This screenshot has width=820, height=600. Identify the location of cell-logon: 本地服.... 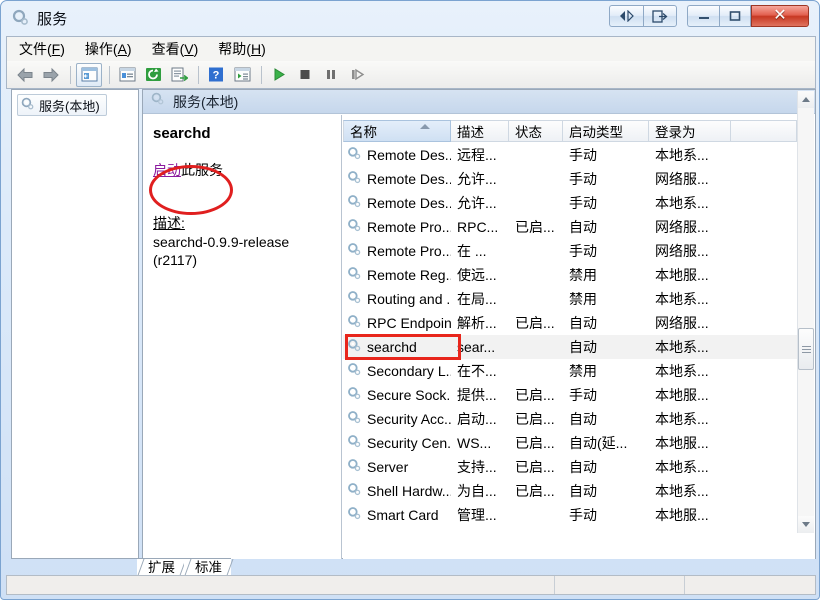
(682, 275).